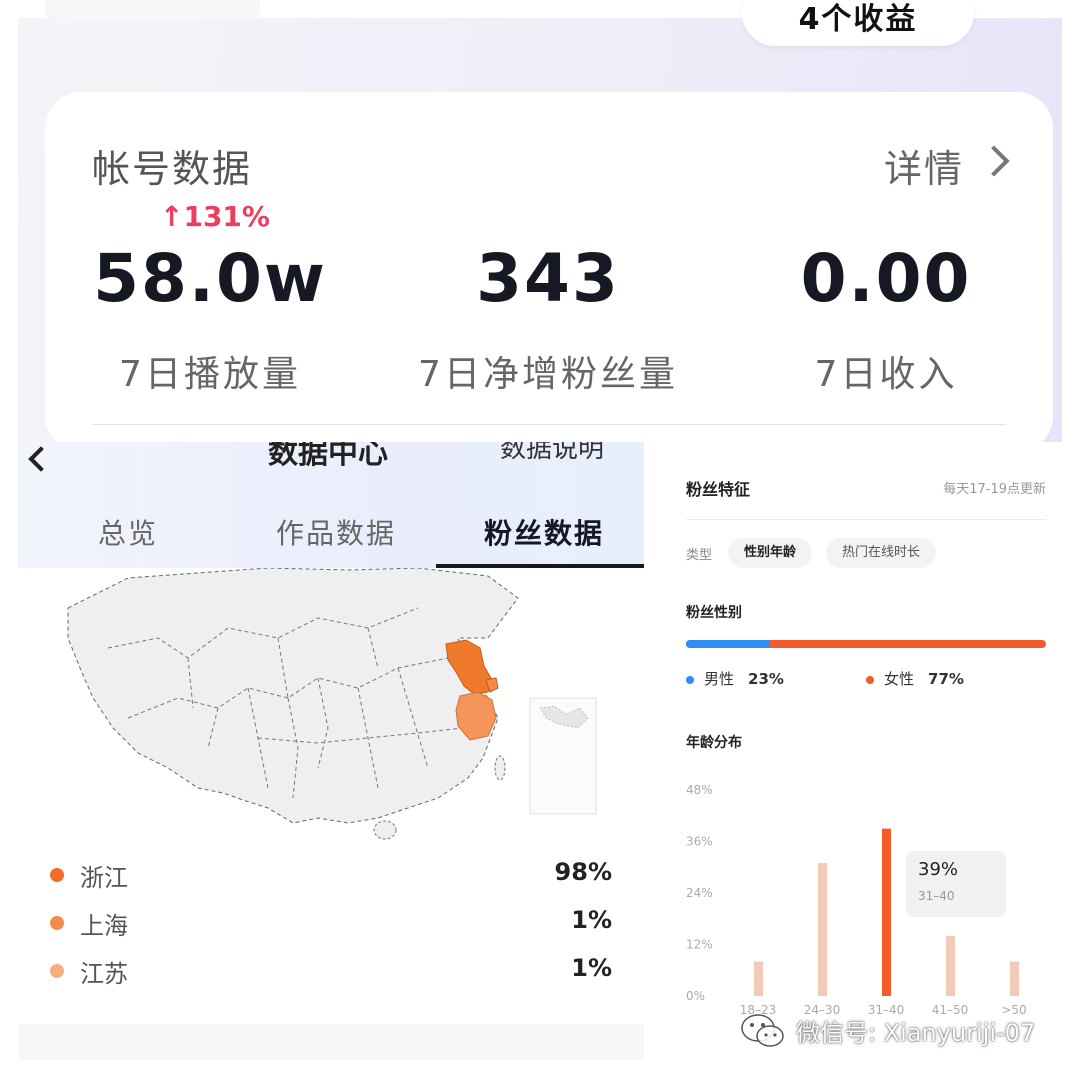 Image resolution: width=1080 pixels, height=1080 pixels. Describe the element at coordinates (881, 553) in the screenshot. I see `chip-online-time: 热门在线时长` at that location.